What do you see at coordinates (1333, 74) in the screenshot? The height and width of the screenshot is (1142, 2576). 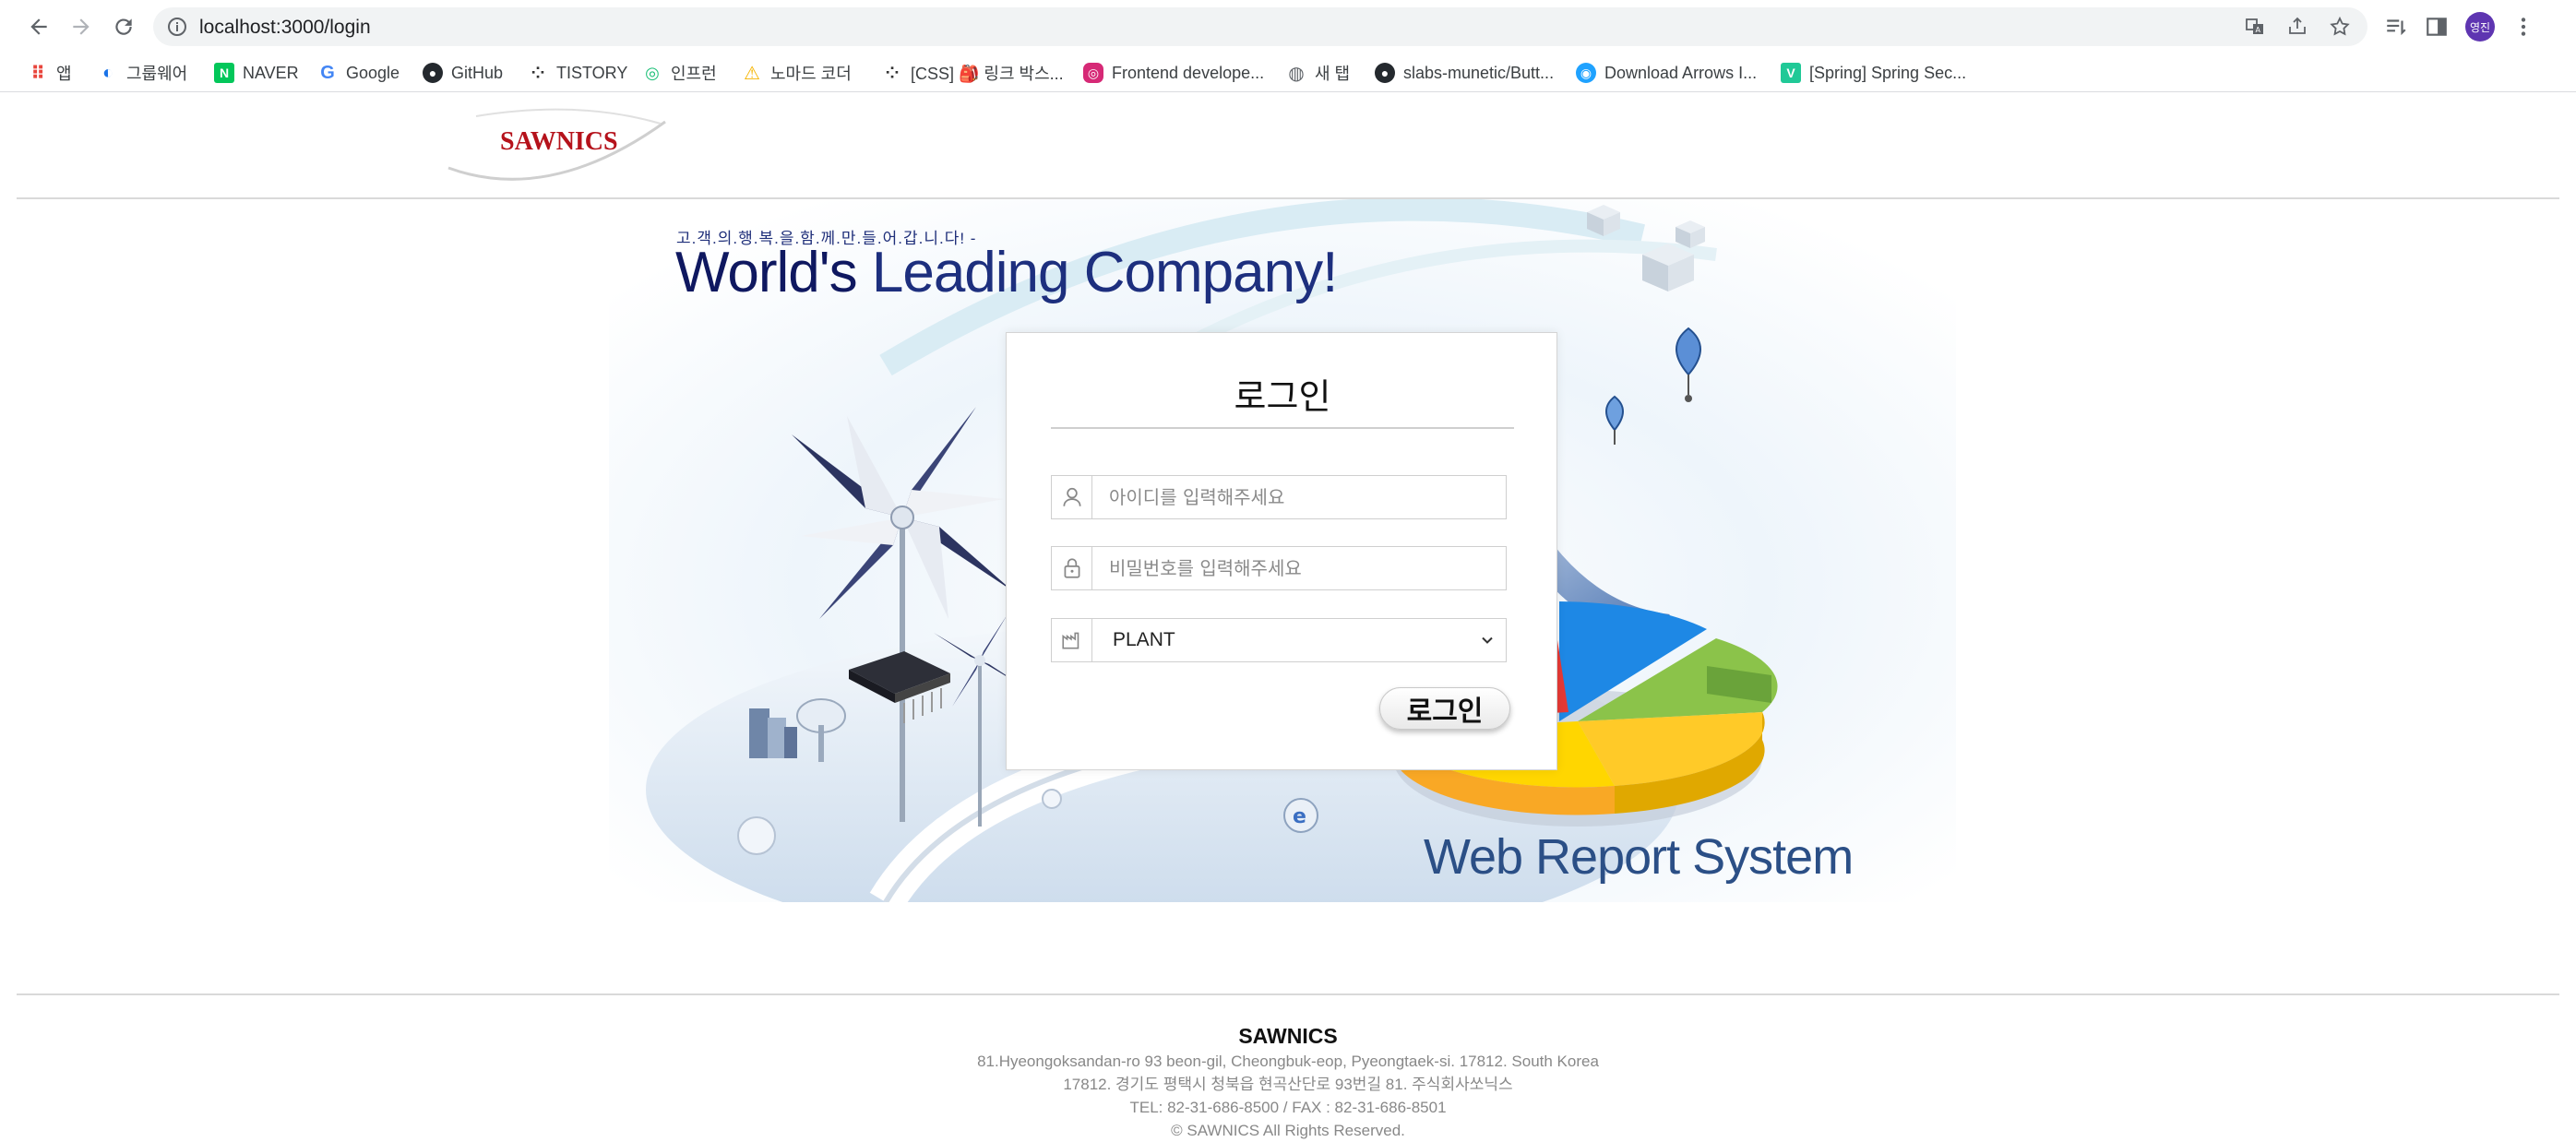 I see `bookmark-label: 새 탭` at bounding box center [1333, 74].